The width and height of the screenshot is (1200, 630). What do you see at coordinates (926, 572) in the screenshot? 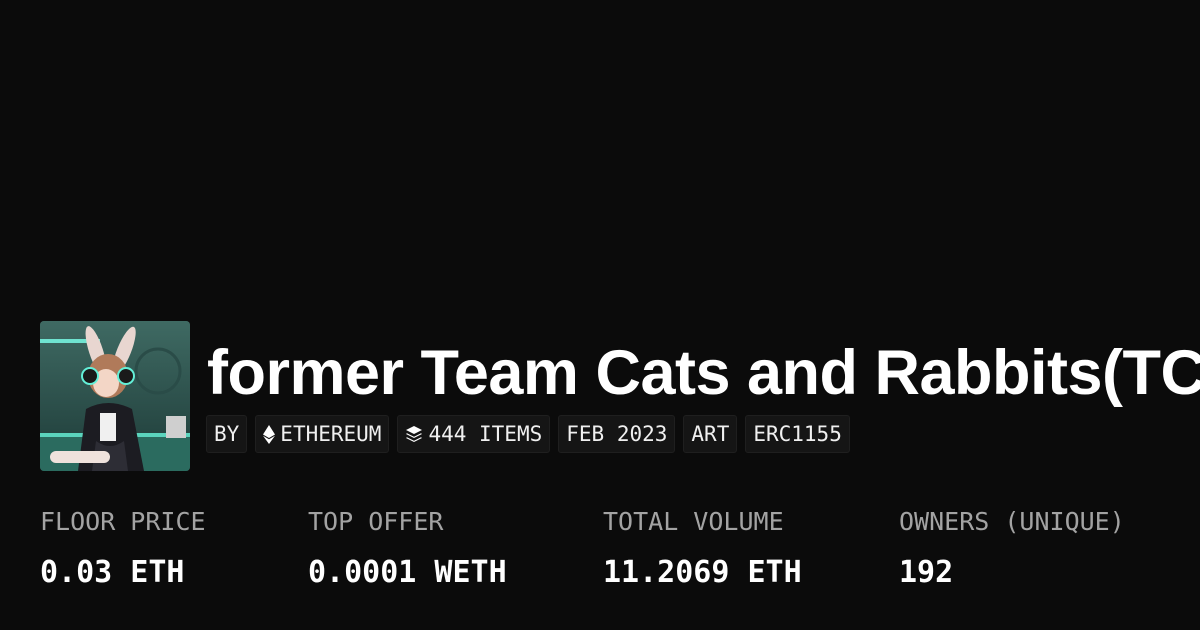
I see `stat-value: 192` at bounding box center [926, 572].